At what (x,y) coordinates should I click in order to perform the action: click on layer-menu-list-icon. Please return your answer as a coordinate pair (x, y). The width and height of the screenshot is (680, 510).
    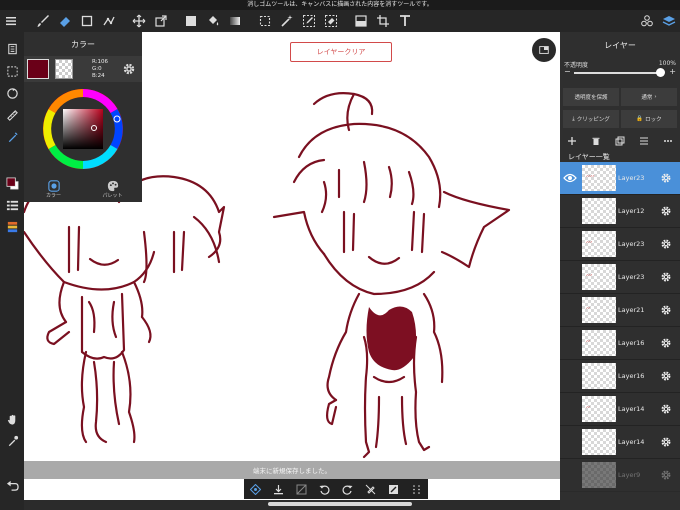
    Looking at the image, I should click on (644, 141).